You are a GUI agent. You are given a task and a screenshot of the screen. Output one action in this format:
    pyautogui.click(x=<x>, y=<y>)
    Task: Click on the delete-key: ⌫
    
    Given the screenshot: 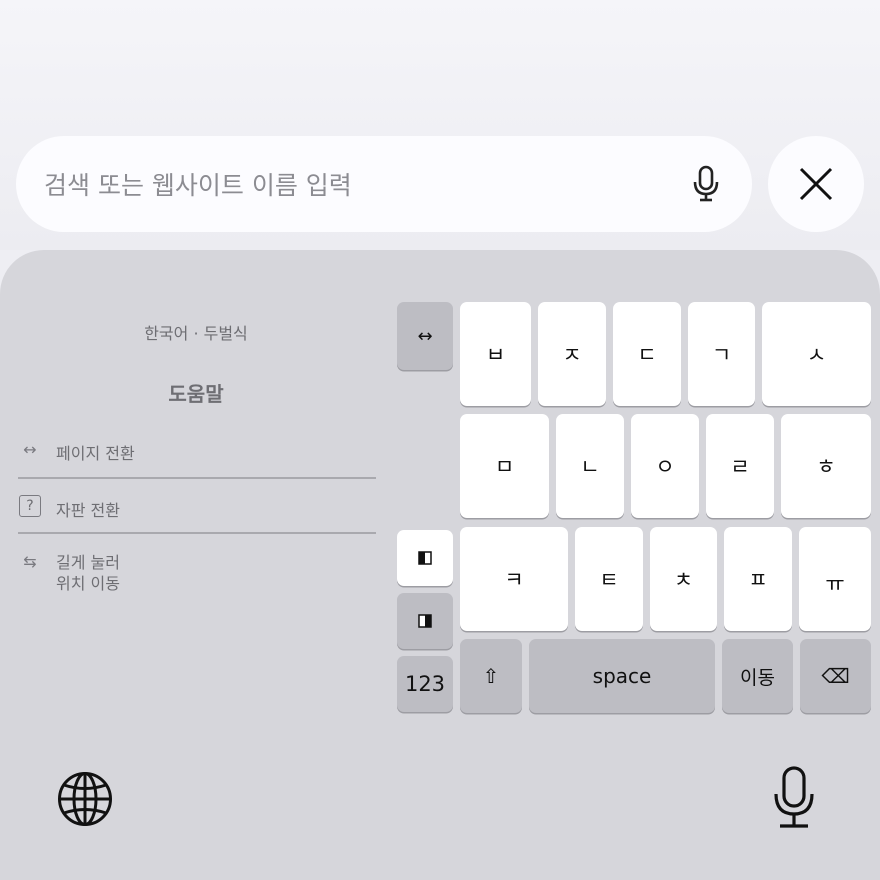 What is the action you would take?
    pyautogui.click(x=835, y=676)
    